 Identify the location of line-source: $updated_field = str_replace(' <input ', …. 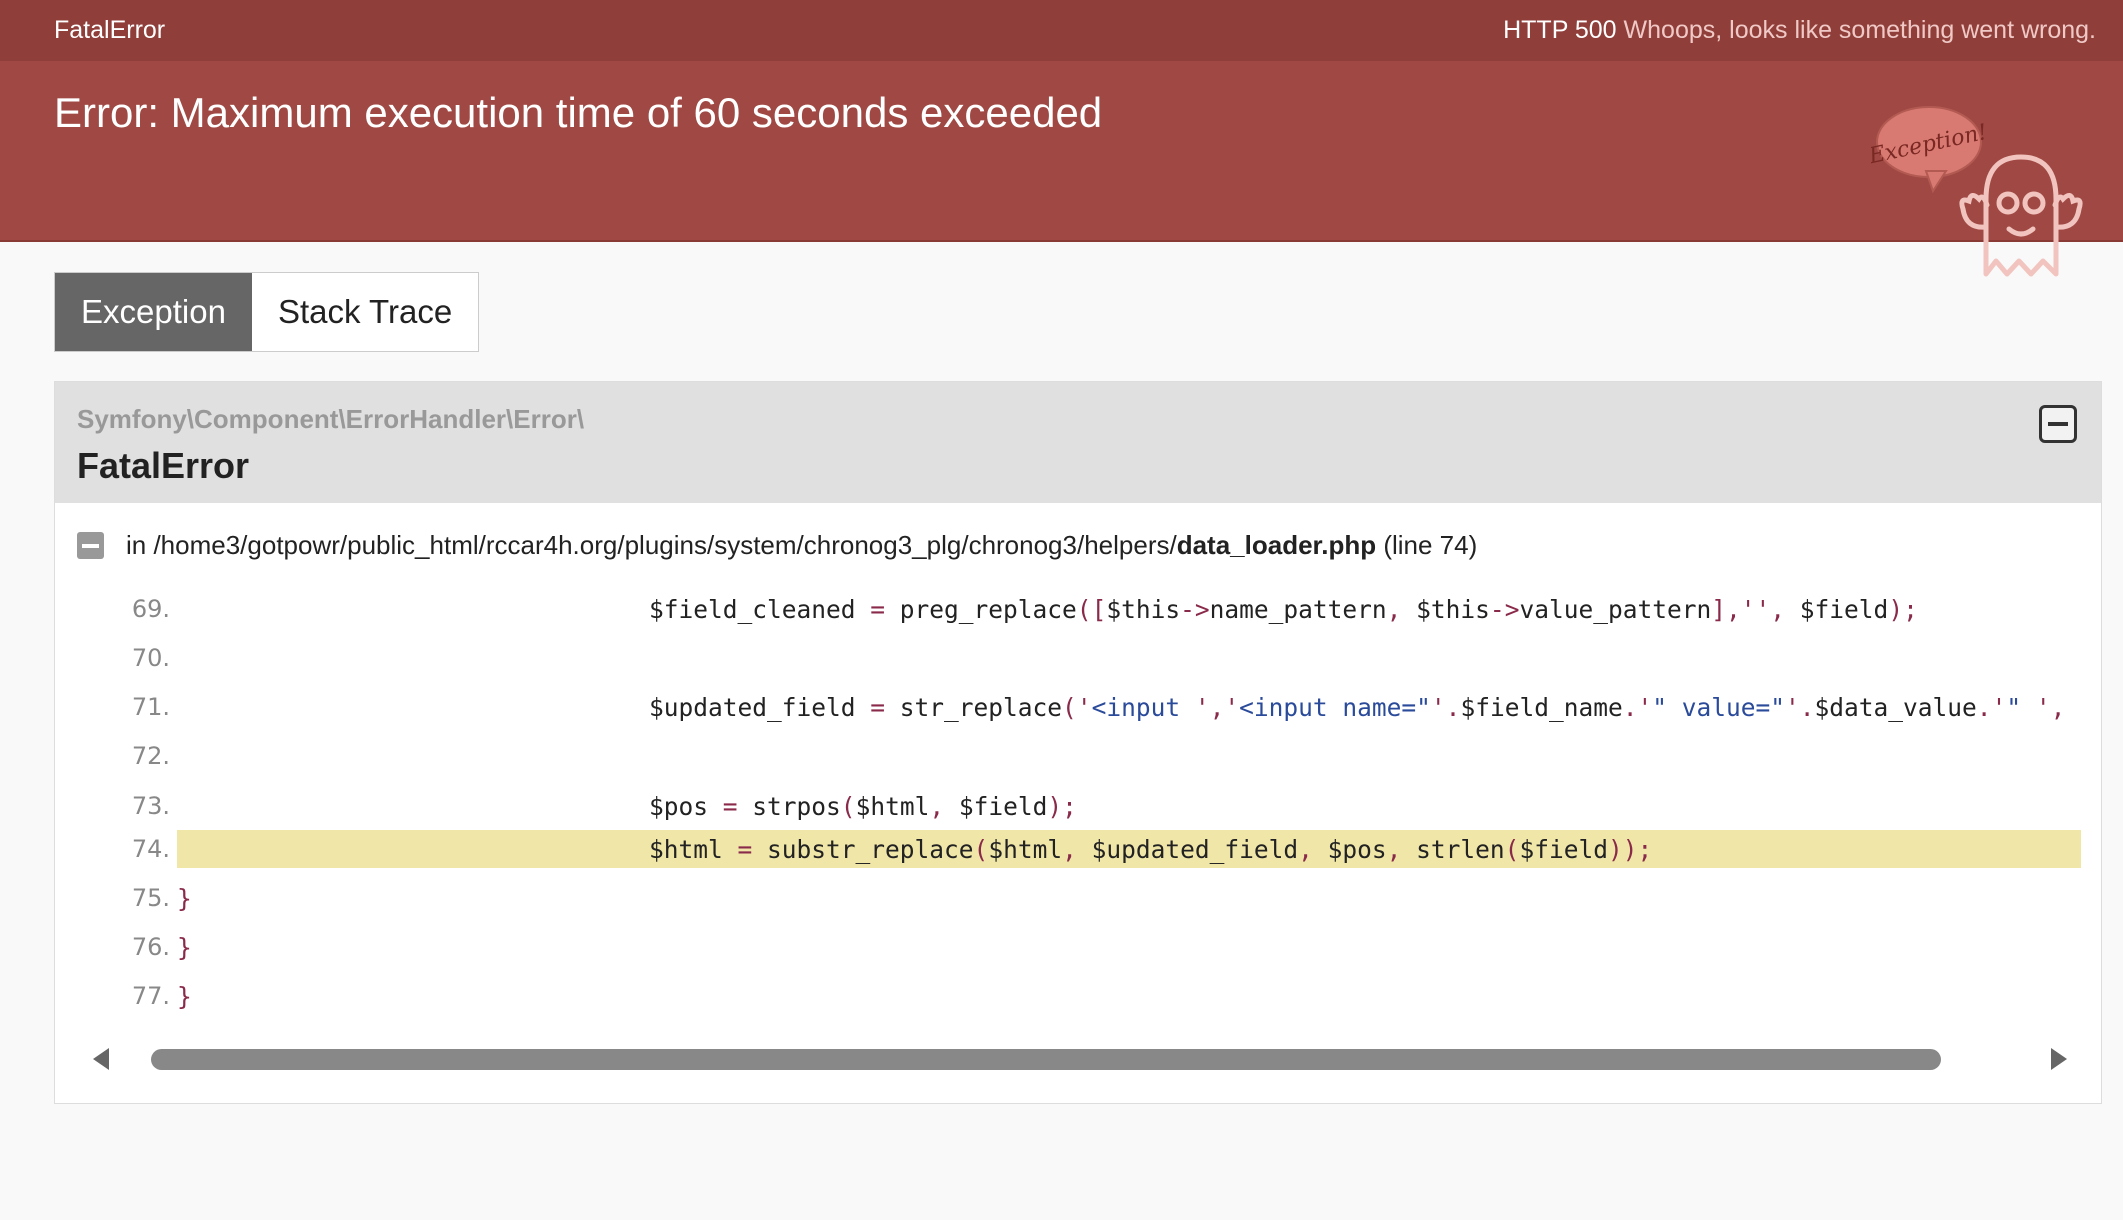
(1129, 707).